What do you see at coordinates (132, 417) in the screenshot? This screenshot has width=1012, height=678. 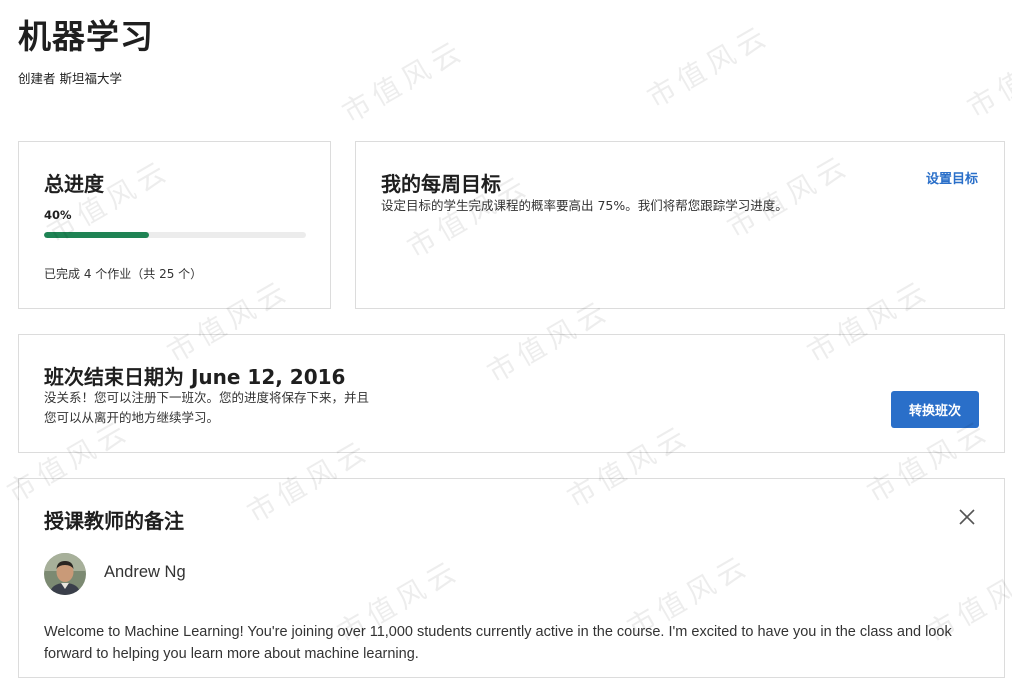 I see `session-desc-line-2: 您可以从离开的地方继续学习。` at bounding box center [132, 417].